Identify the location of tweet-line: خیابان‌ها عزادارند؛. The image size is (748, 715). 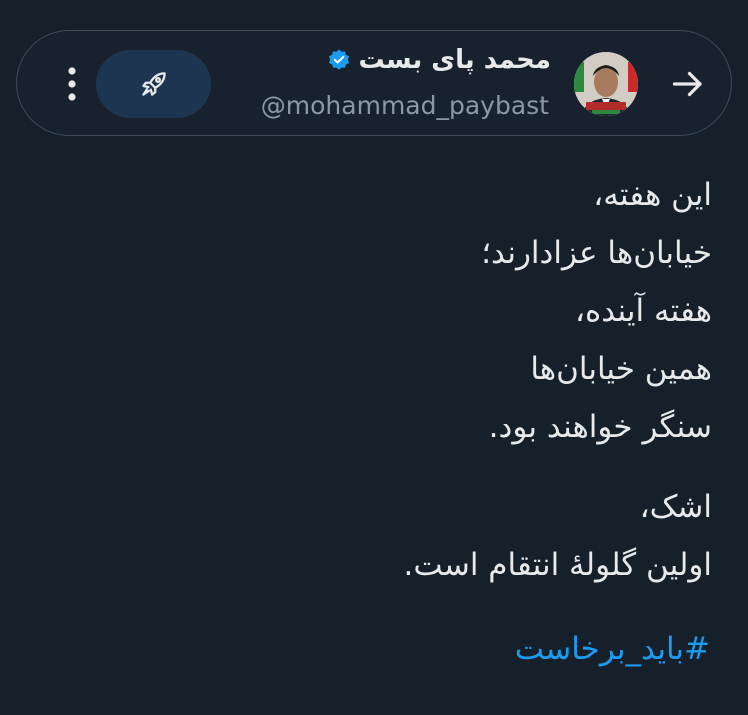
(596, 253).